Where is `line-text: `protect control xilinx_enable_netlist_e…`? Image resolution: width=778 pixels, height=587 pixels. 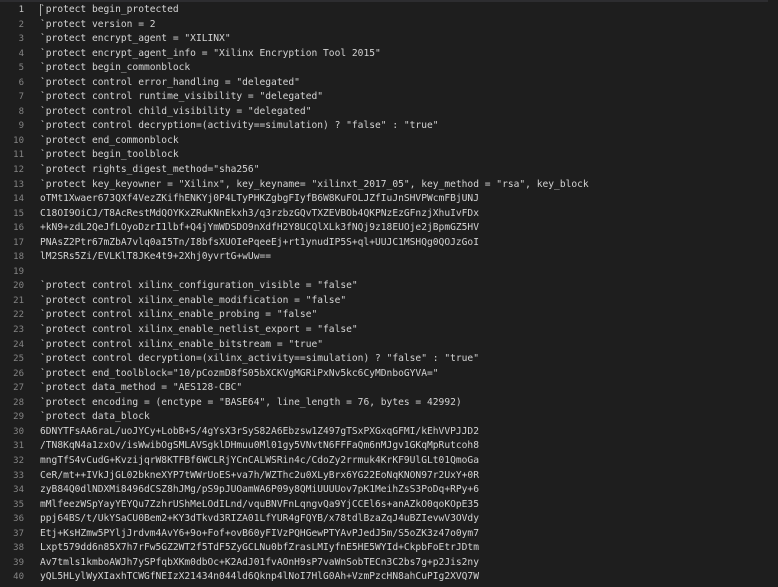 line-text: `protect control xilinx_enable_netlist_e… is located at coordinates (409, 330).